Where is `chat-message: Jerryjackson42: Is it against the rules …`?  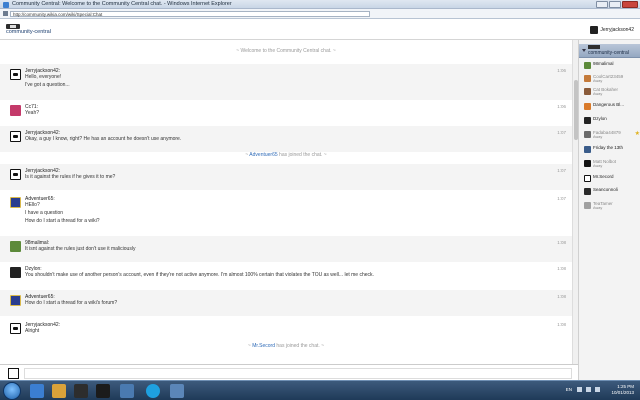 chat-message: Jerryjackson42: Is it against the rules … is located at coordinates (286, 177).